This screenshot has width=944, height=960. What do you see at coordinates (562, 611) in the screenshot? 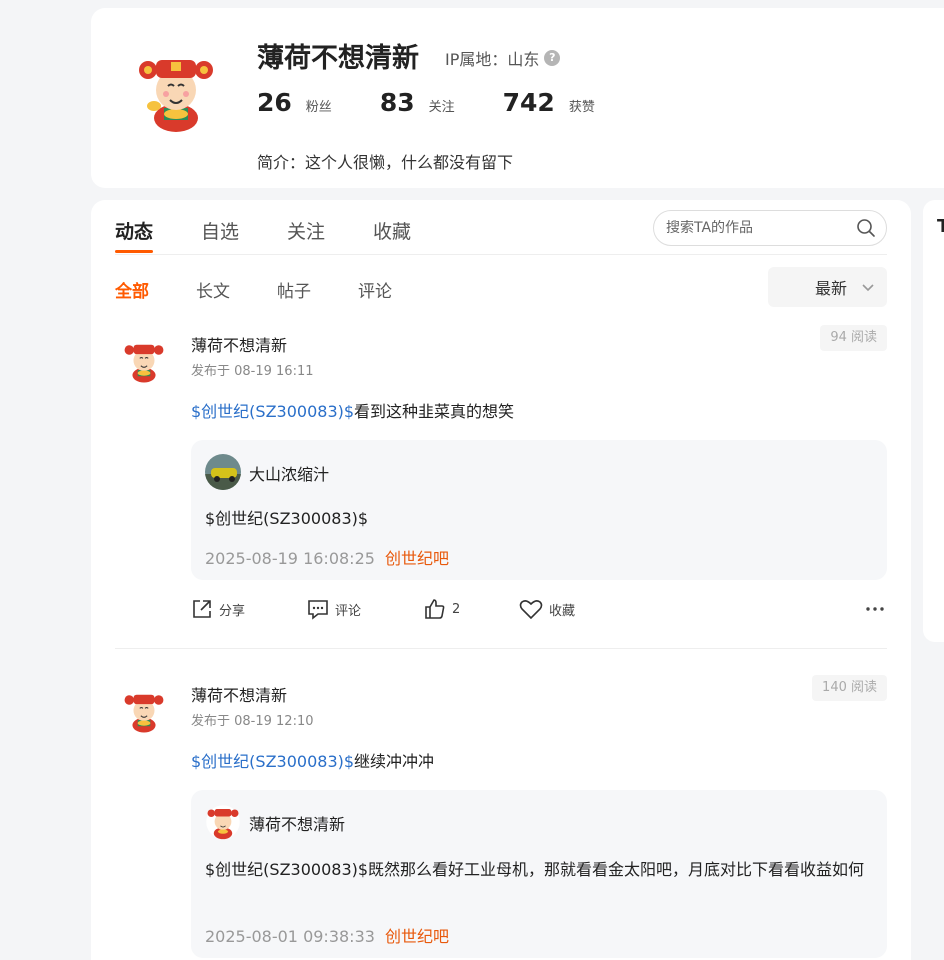
I see `favorite-label: 收藏` at bounding box center [562, 611].